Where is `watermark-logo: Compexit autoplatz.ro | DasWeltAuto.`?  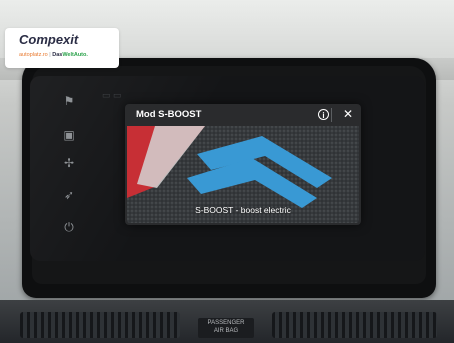 watermark-logo: Compexit autoplatz.ro | DasWeltAuto. is located at coordinates (62, 48).